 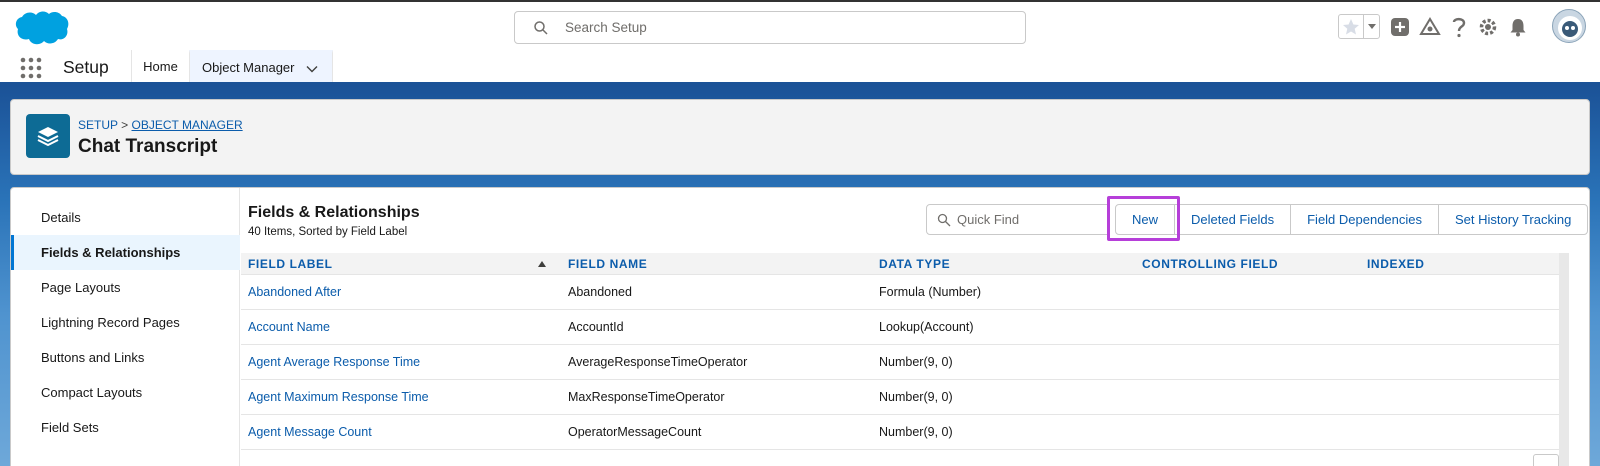 I want to click on app-navigation-bar: Setup Home Object Manager, so click(x=800, y=67).